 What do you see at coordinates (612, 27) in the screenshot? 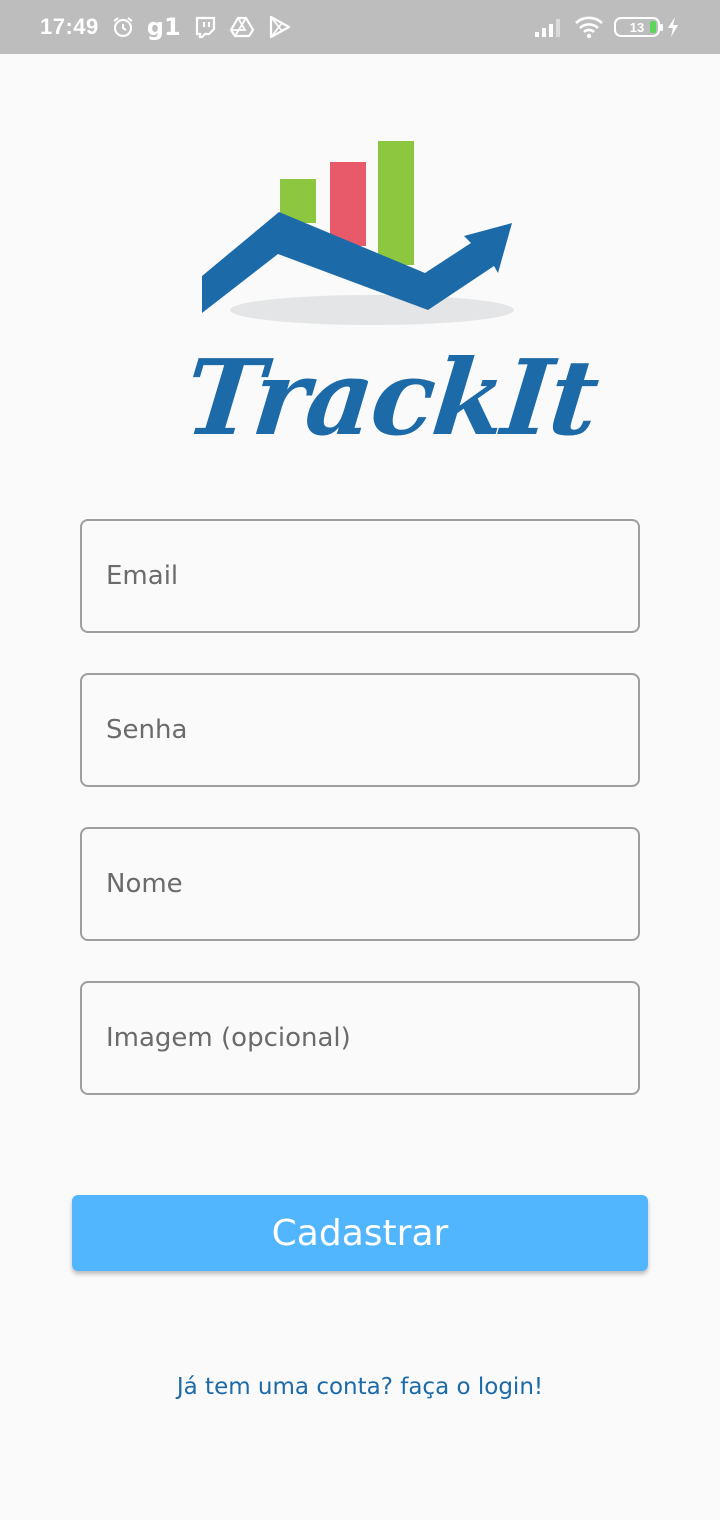
I see `status-right: 13` at bounding box center [612, 27].